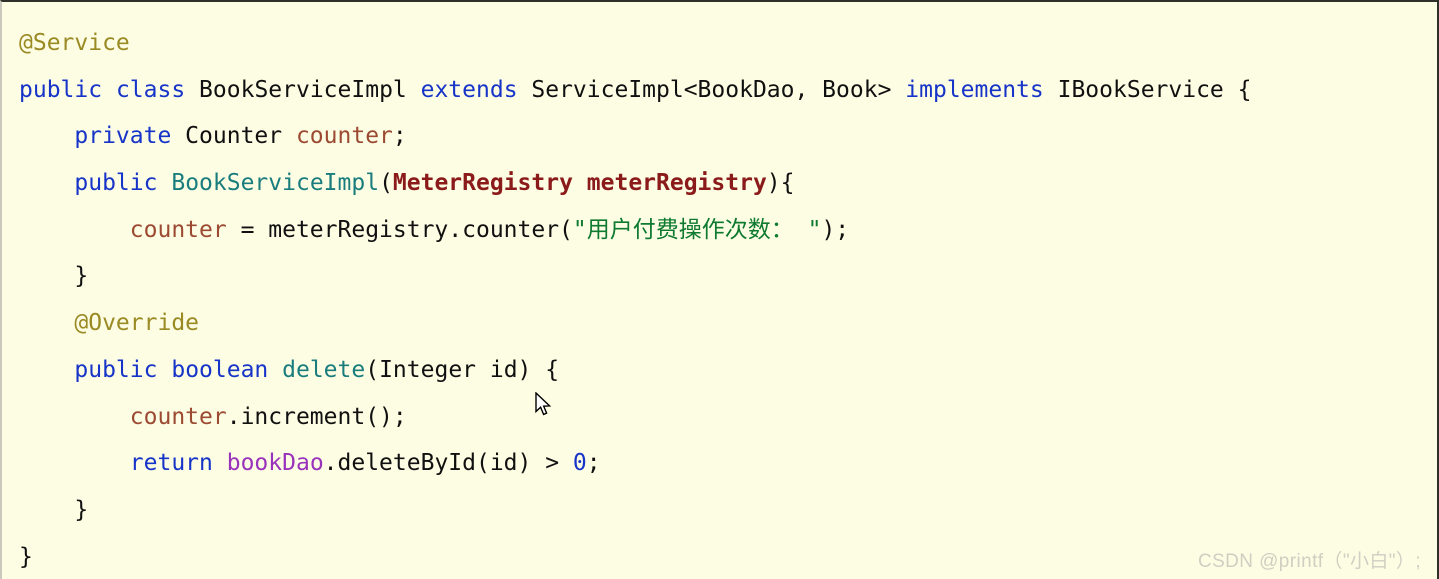 Image resolution: width=1439 pixels, height=579 pixels. What do you see at coordinates (728, 417) in the screenshot?
I see `code-line: counter.increment();` at bounding box center [728, 417].